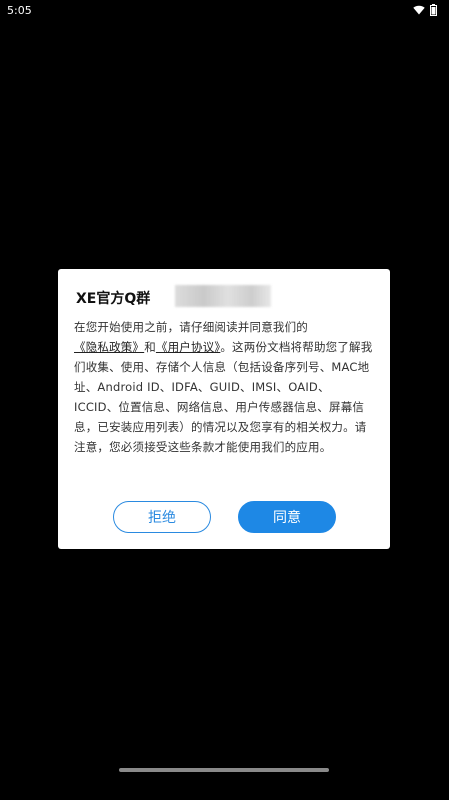 This screenshot has width=449, height=800. What do you see at coordinates (113, 299) in the screenshot?
I see `dialog-title: XE官方Q群` at bounding box center [113, 299].